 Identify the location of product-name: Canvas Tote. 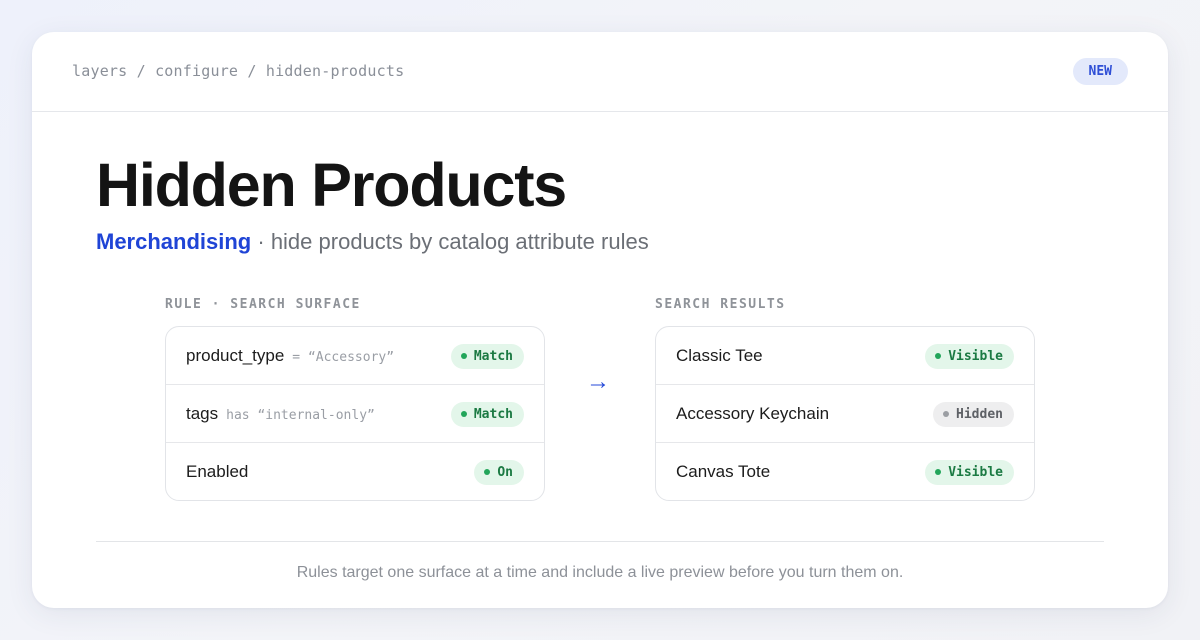
(723, 471).